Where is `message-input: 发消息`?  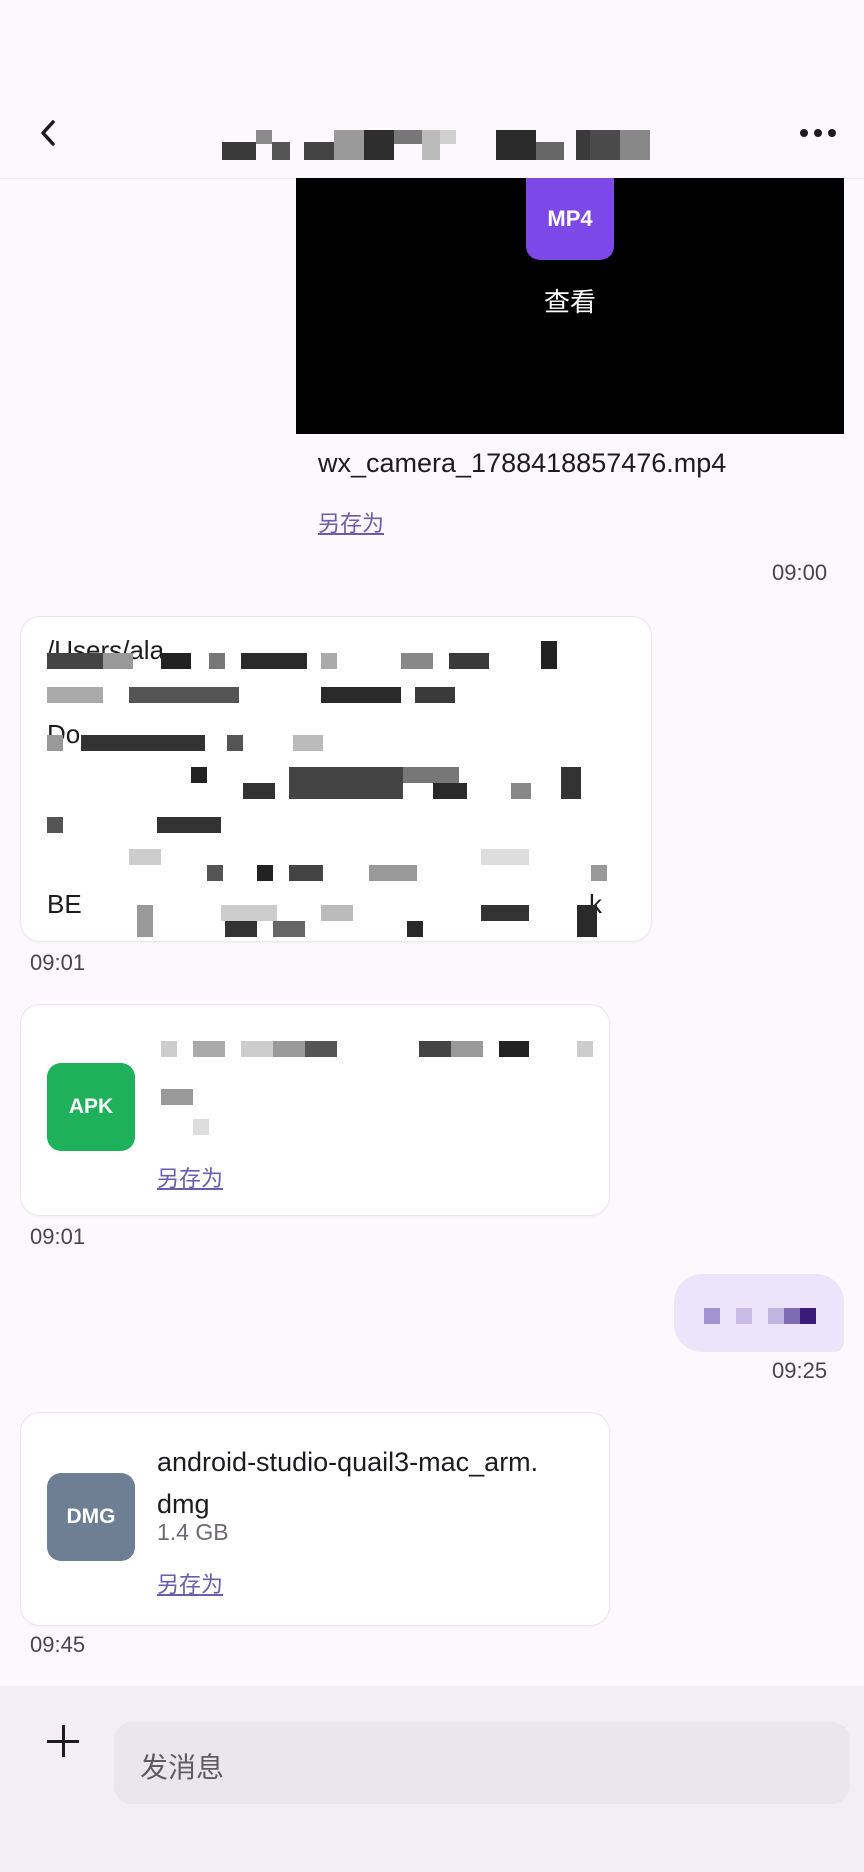
message-input: 发消息 is located at coordinates (482, 1763).